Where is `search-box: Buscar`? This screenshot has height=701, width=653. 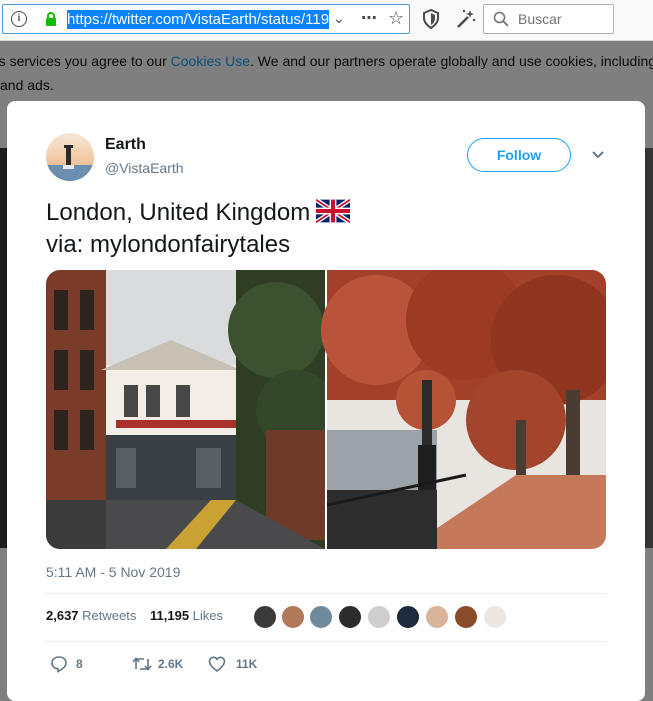
search-box: Buscar is located at coordinates (548, 19).